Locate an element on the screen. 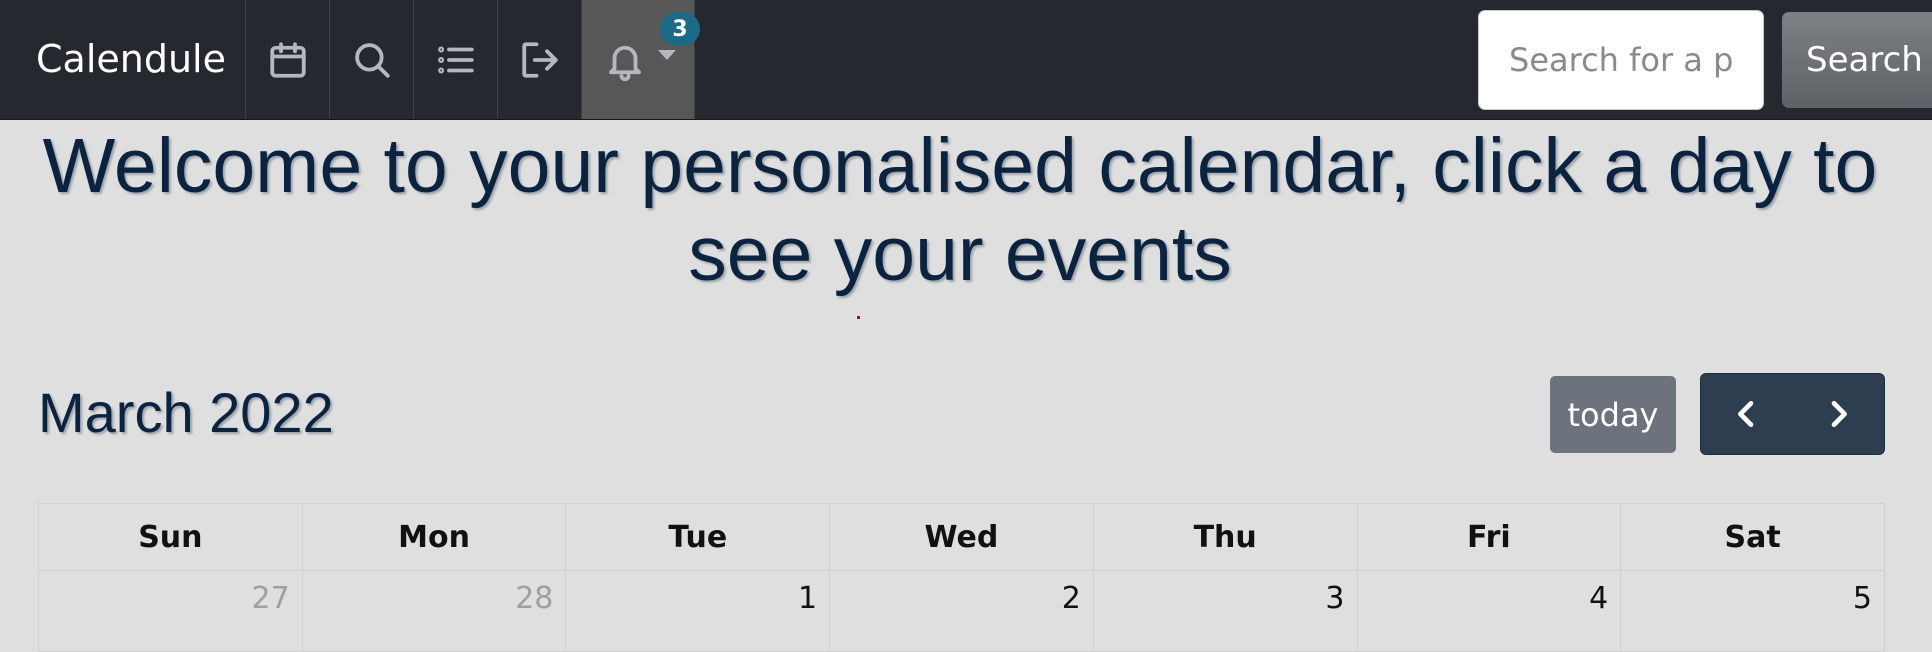  weekday-header: Thu is located at coordinates (1225, 537).